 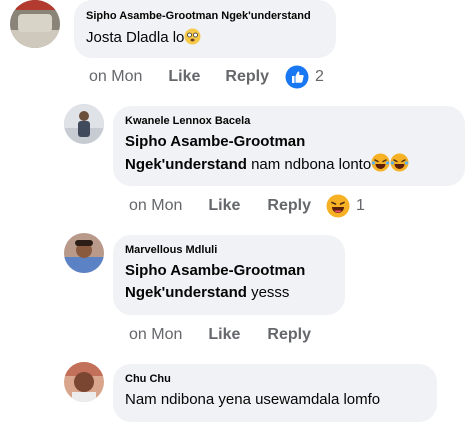 I want to click on avatar-sipho, so click(x=35, y=24).